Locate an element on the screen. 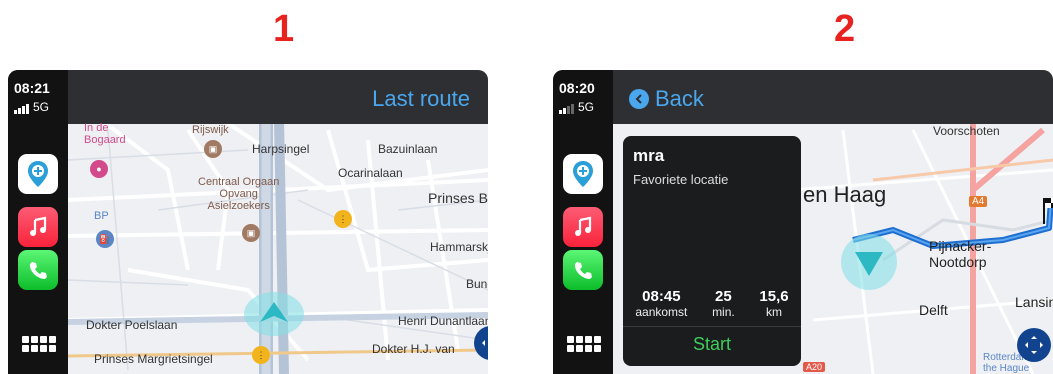 Image resolution: width=1053 pixels, height=374 pixels. distance-stat: 15,6 km is located at coordinates (773, 303).